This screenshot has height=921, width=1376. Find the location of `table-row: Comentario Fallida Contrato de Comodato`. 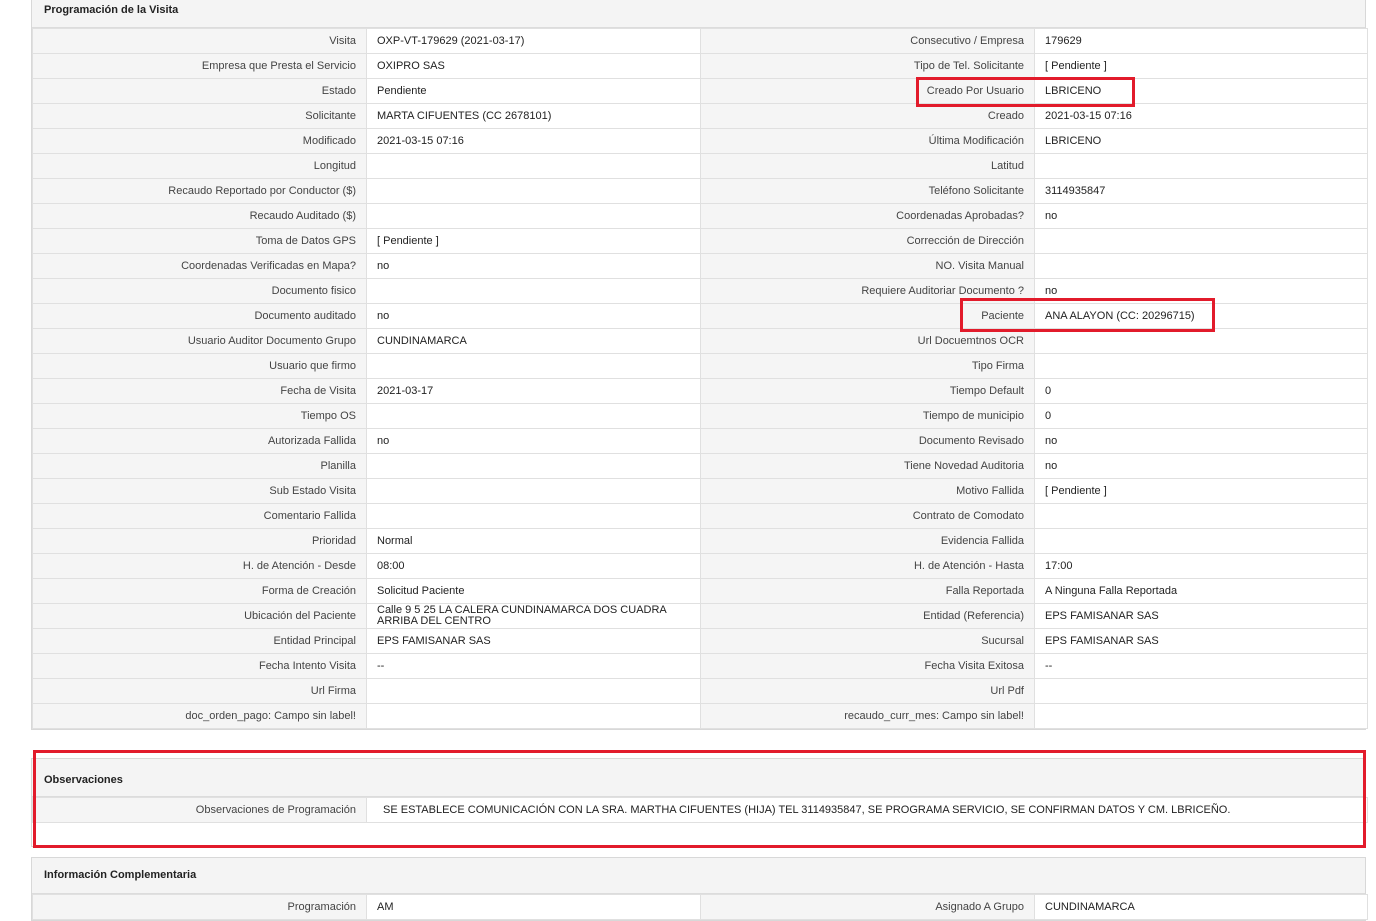

table-row: Comentario Fallida Contrato de Comodato is located at coordinates (700, 516).